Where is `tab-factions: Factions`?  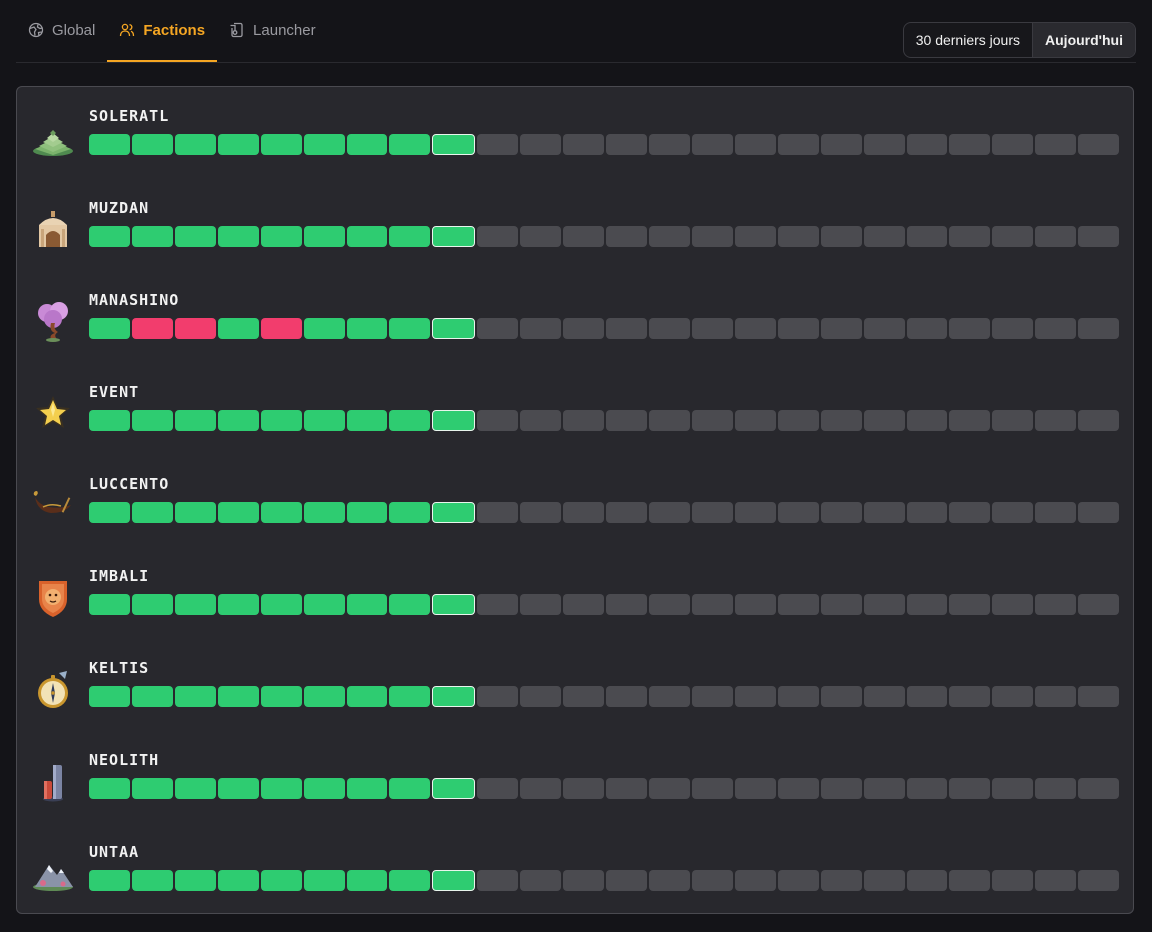
tab-factions: Factions is located at coordinates (162, 31).